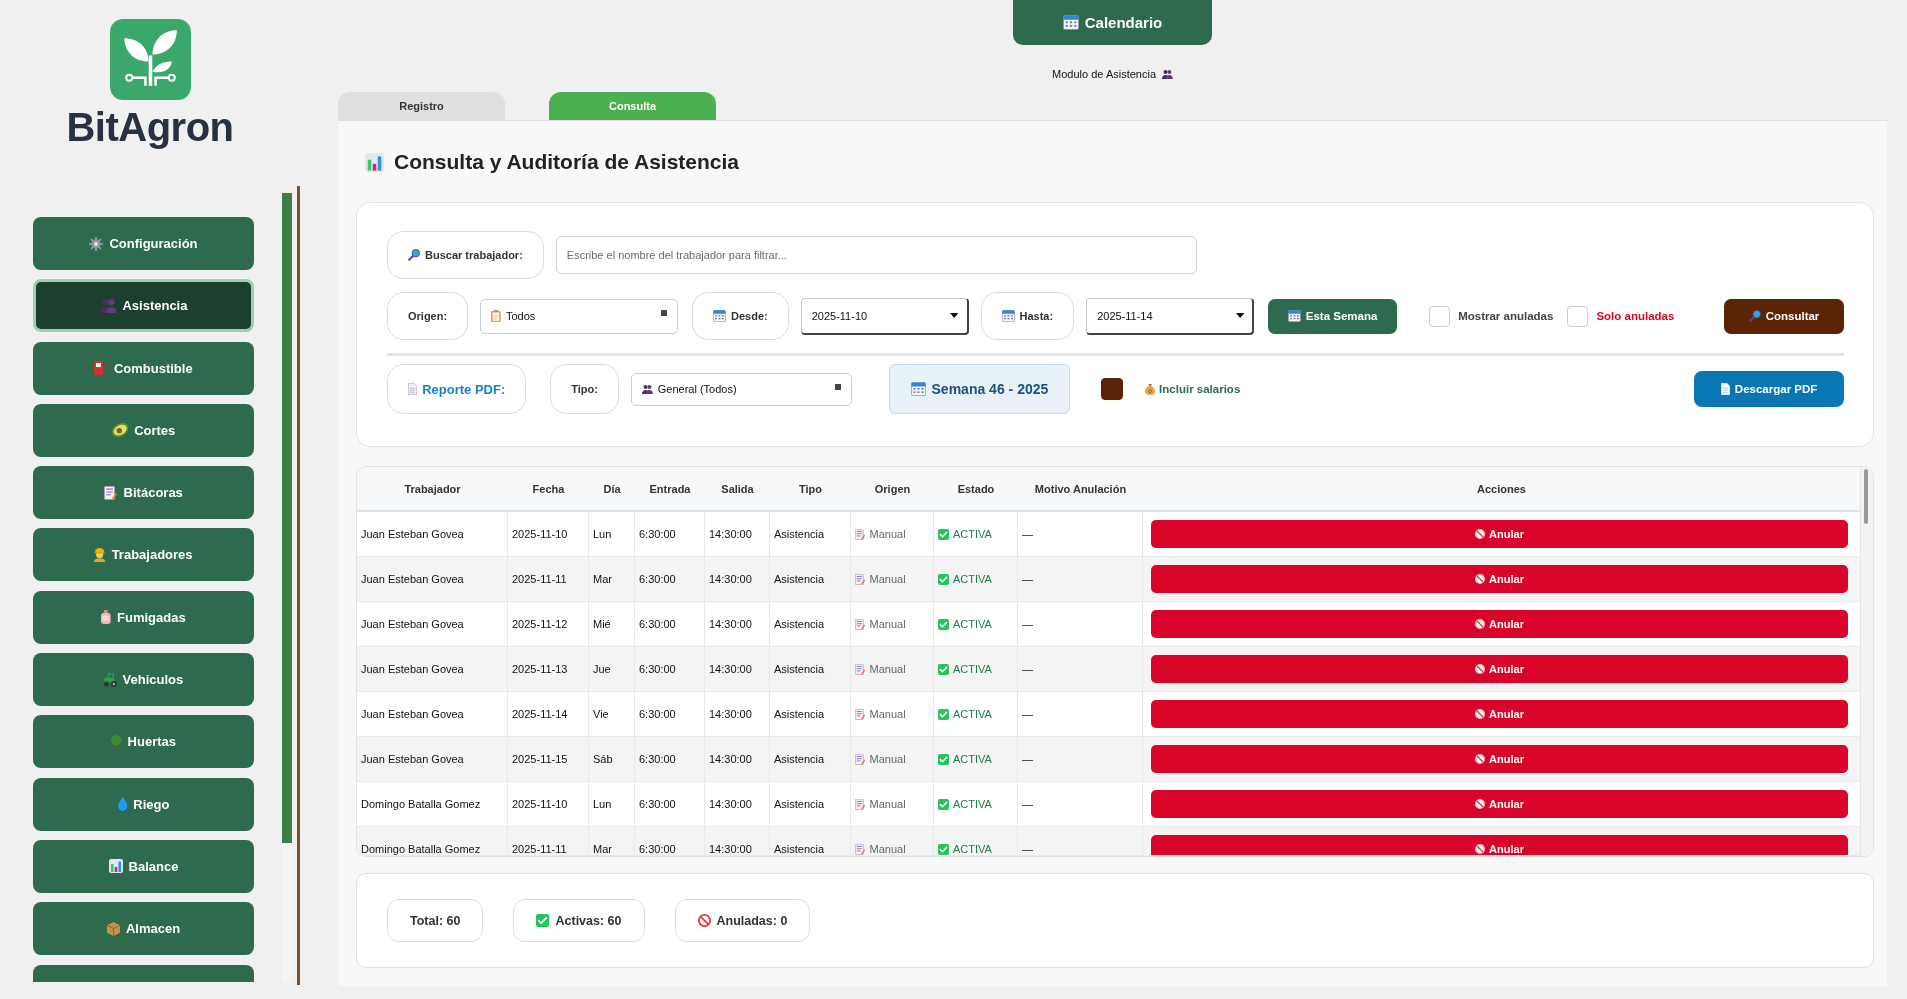 The image size is (1907, 999). What do you see at coordinates (976, 489) in the screenshot?
I see `column-header: Estado` at bounding box center [976, 489].